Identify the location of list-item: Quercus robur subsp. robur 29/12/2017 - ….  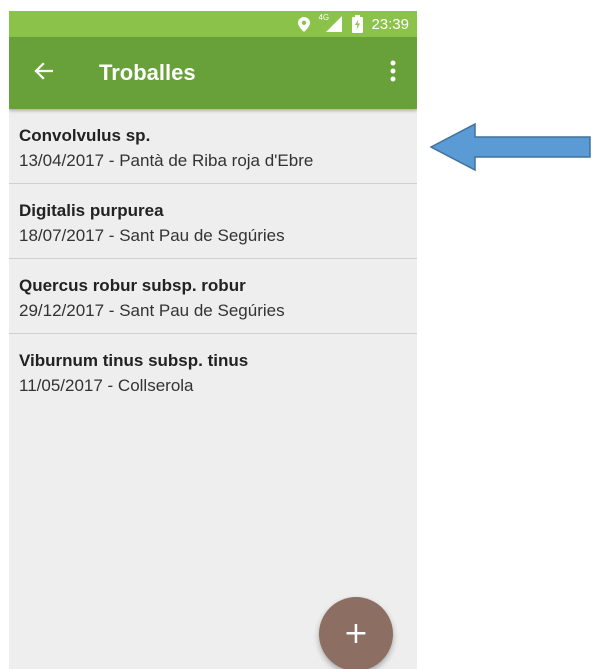
(213, 296).